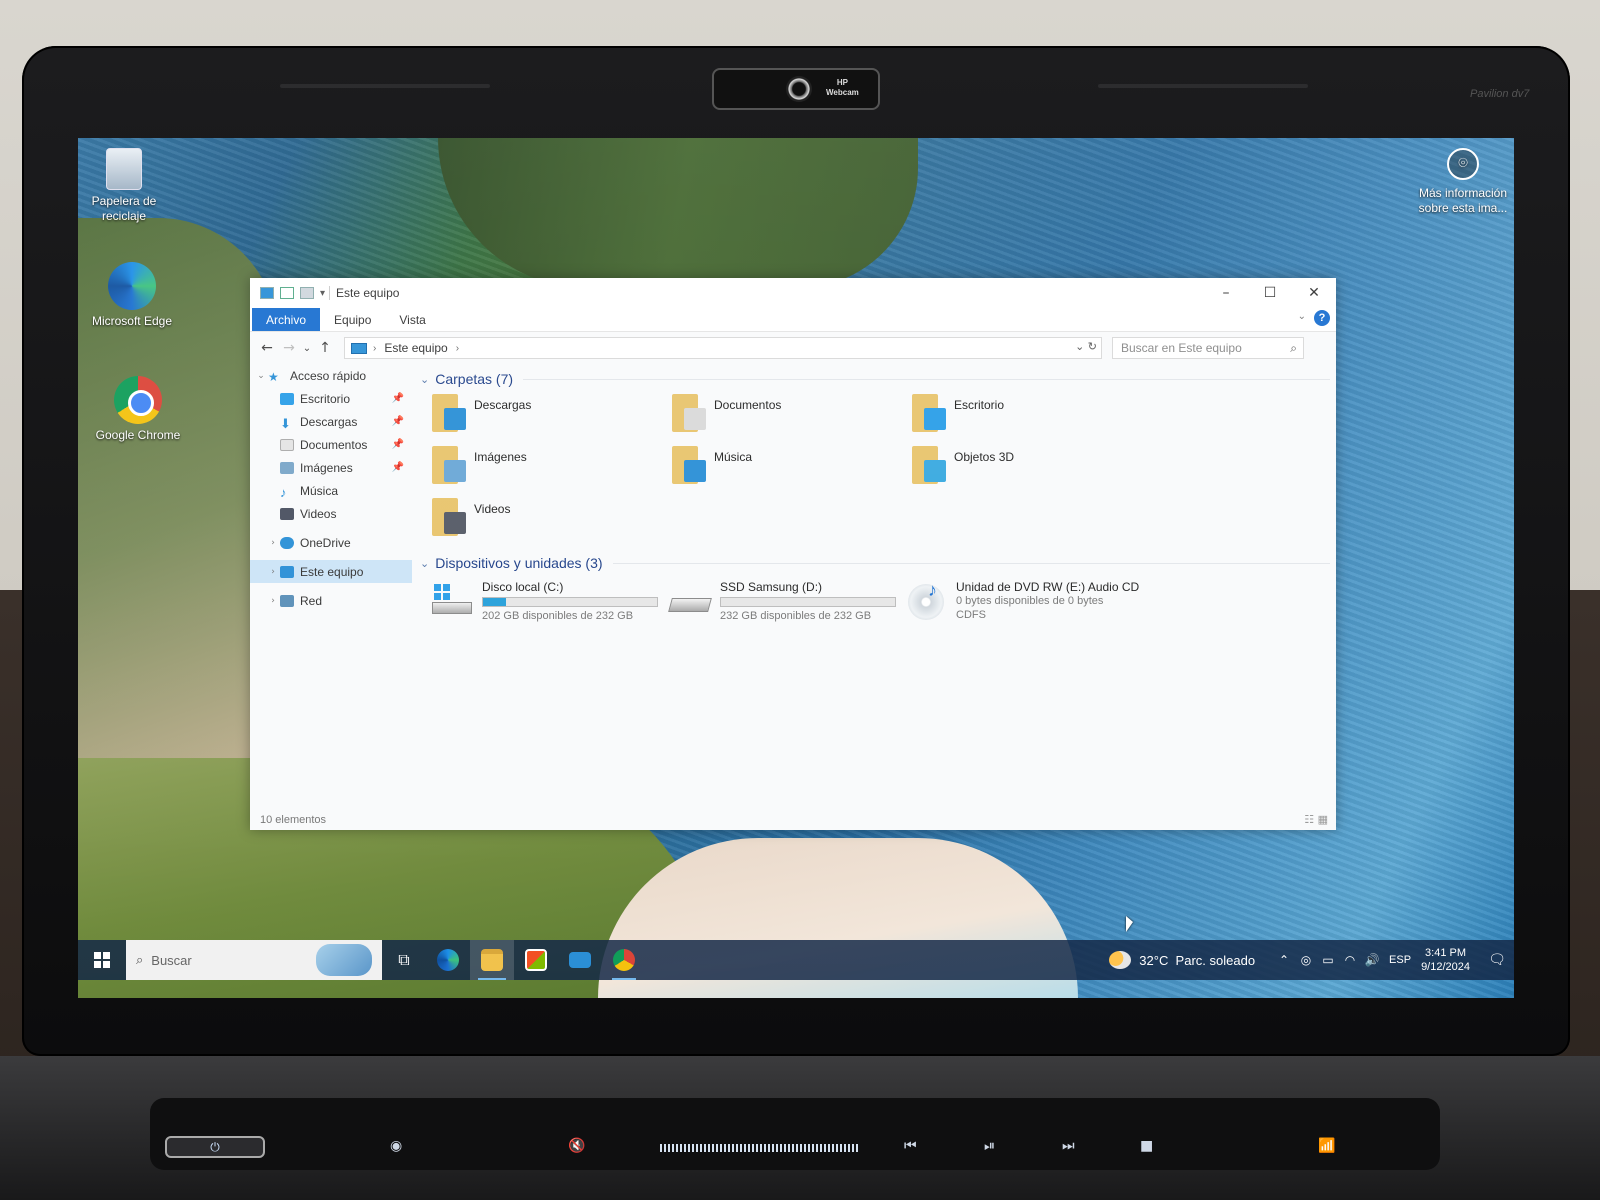  Describe the element at coordinates (352, 319) in the screenshot. I see `tab-equipo: Equipo` at that location.